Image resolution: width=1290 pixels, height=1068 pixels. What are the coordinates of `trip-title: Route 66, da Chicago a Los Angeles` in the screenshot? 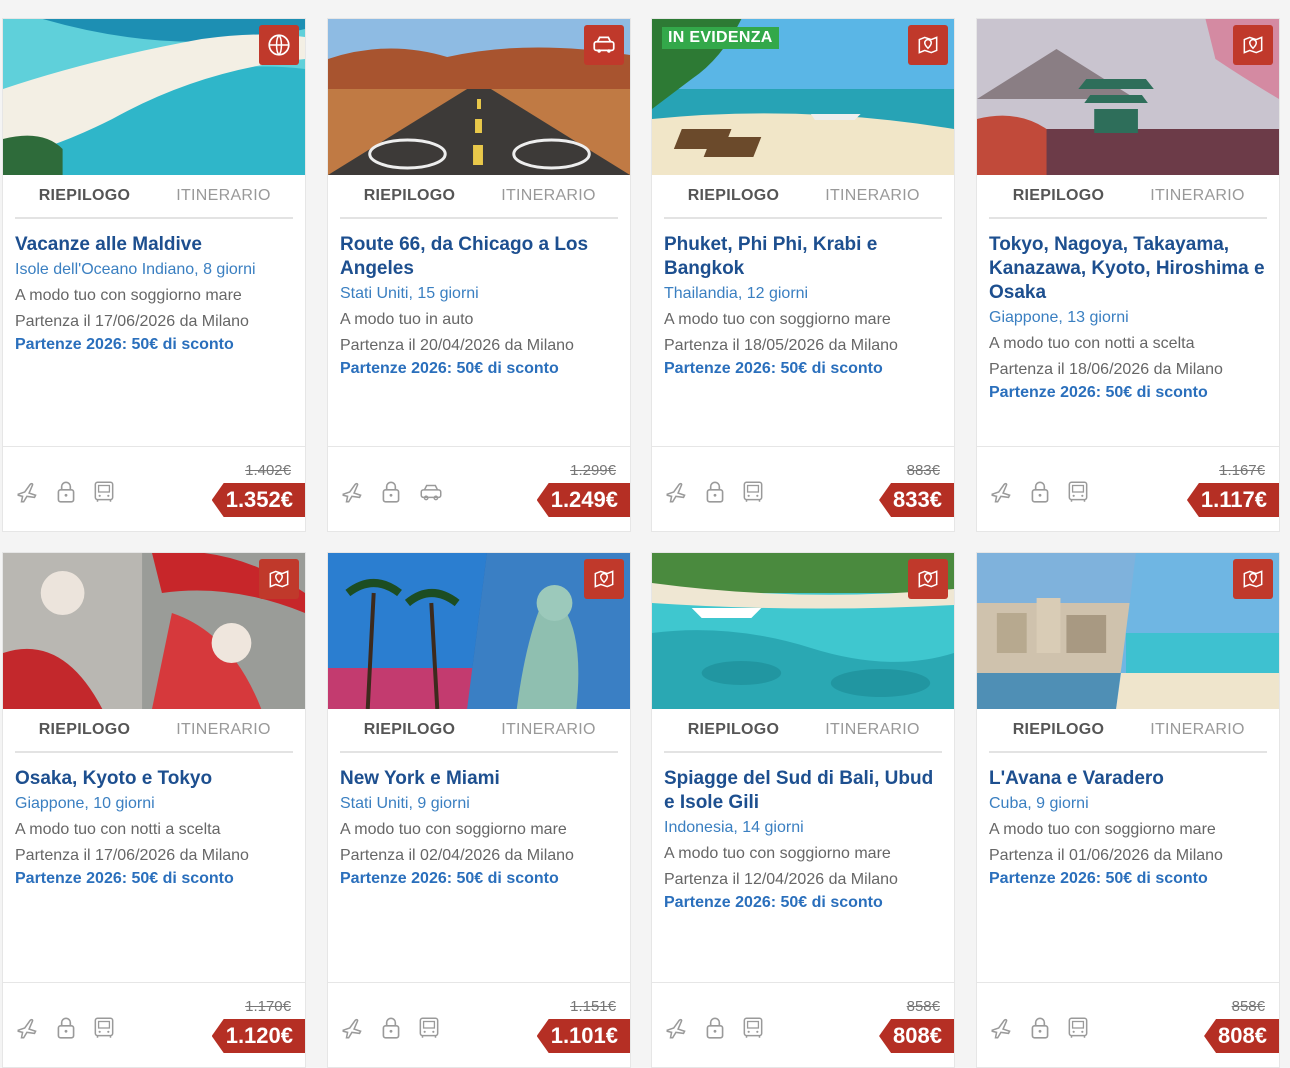 It's located at (479, 257).